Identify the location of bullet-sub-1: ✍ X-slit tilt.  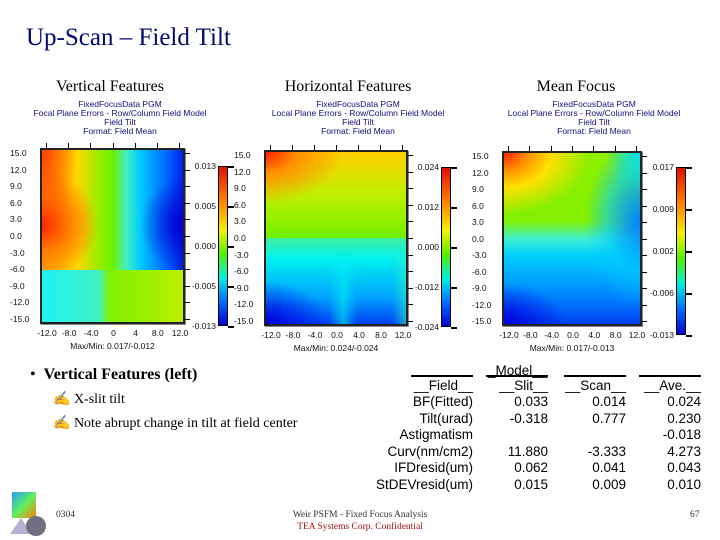
(89, 399).